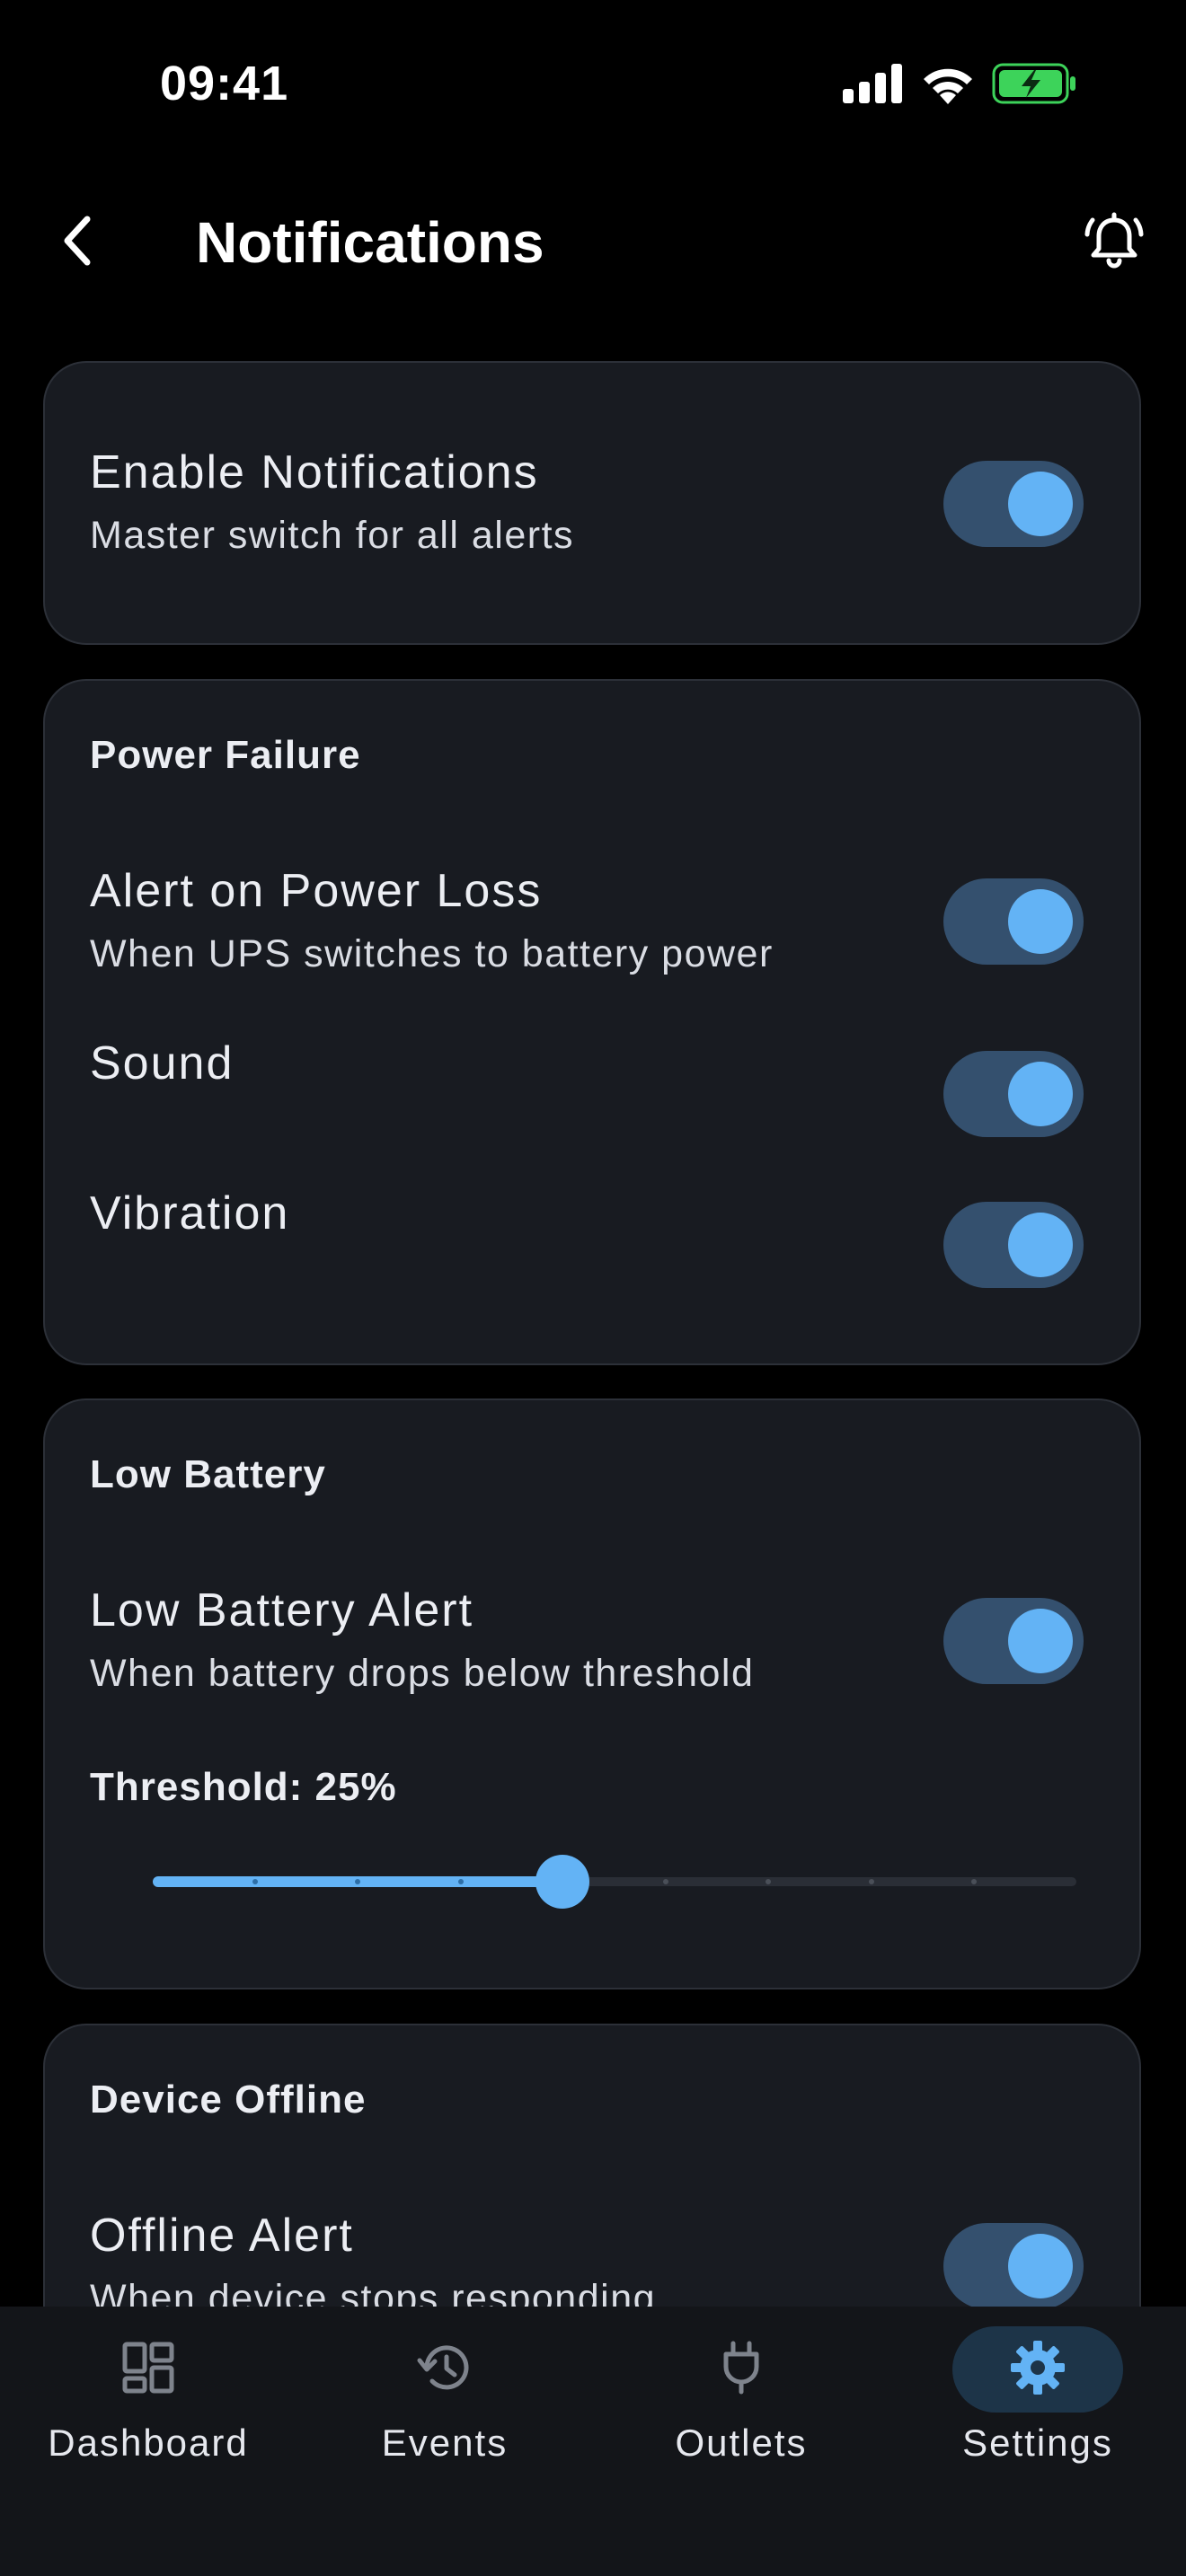 This screenshot has height=2576, width=1186. Describe the element at coordinates (593, 85) in the screenshot. I see `status-bar: 09:41` at that location.